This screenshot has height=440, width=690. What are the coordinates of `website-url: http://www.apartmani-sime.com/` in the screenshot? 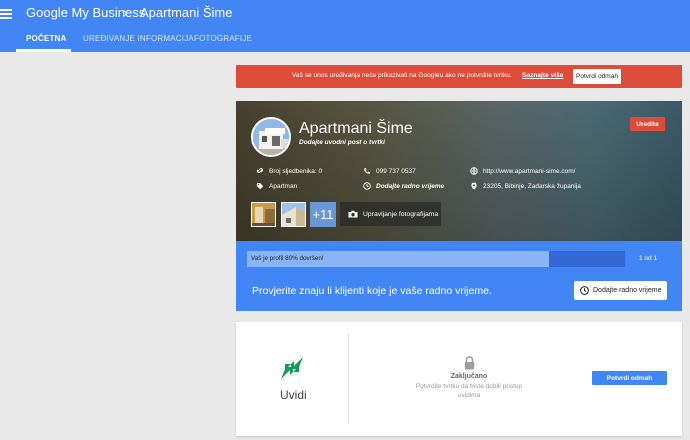 It's located at (529, 171).